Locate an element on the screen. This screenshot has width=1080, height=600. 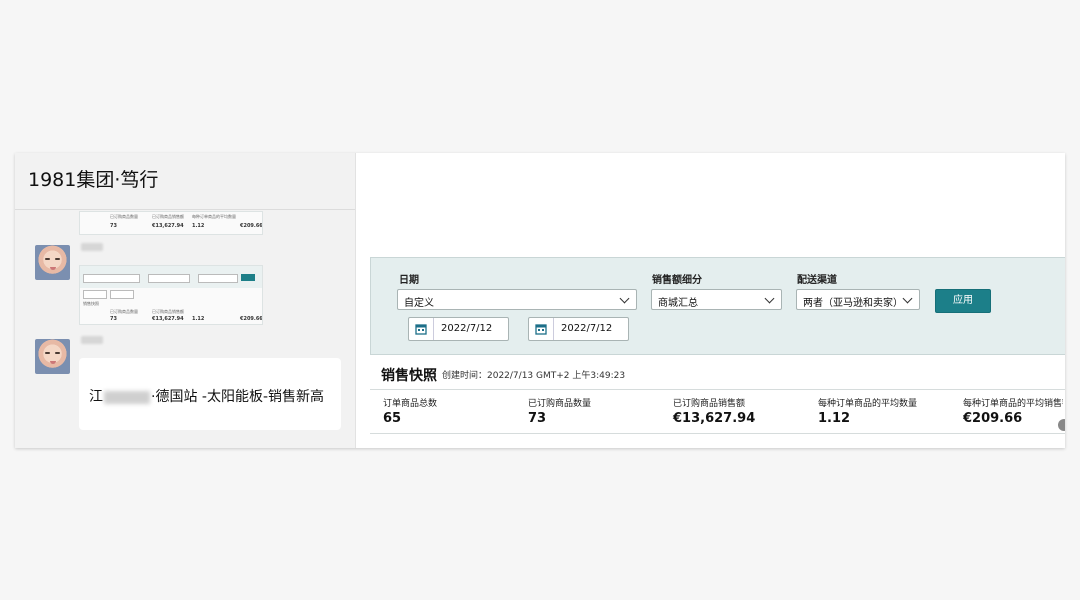
metric-units-ordered: 已订购商品数量 73 is located at coordinates (559, 411).